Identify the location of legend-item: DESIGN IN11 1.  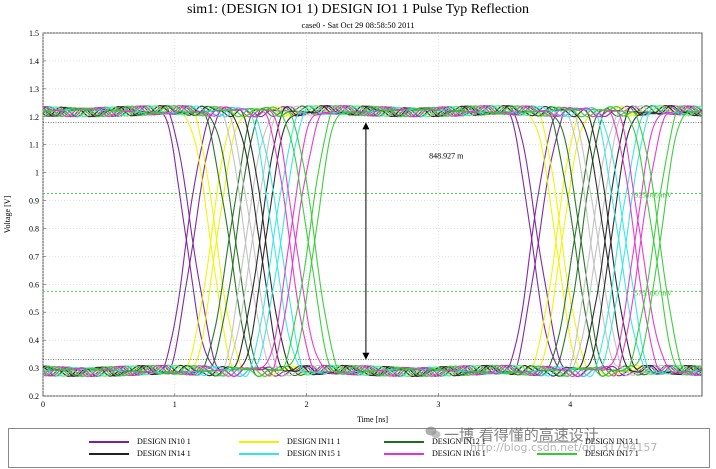
(289, 441).